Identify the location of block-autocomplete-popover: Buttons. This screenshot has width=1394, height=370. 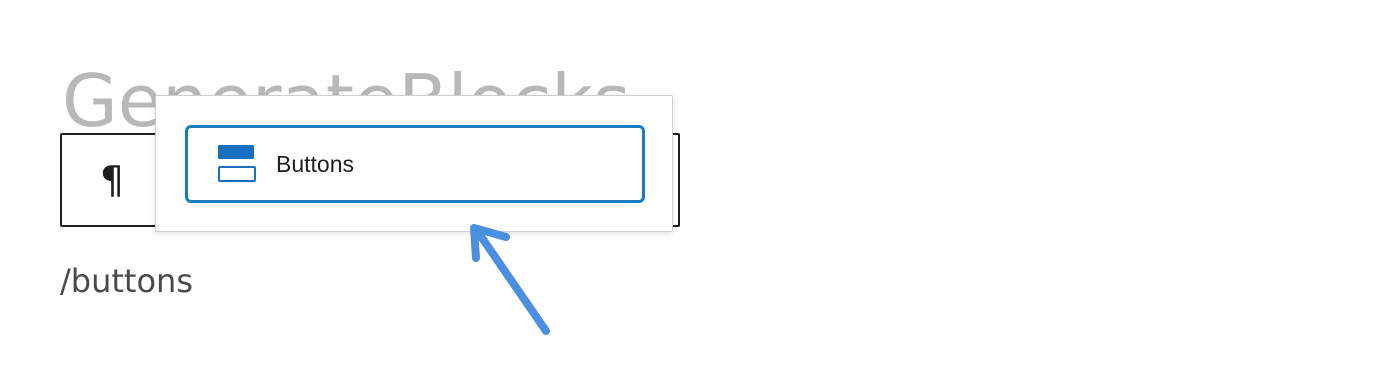
(414, 163).